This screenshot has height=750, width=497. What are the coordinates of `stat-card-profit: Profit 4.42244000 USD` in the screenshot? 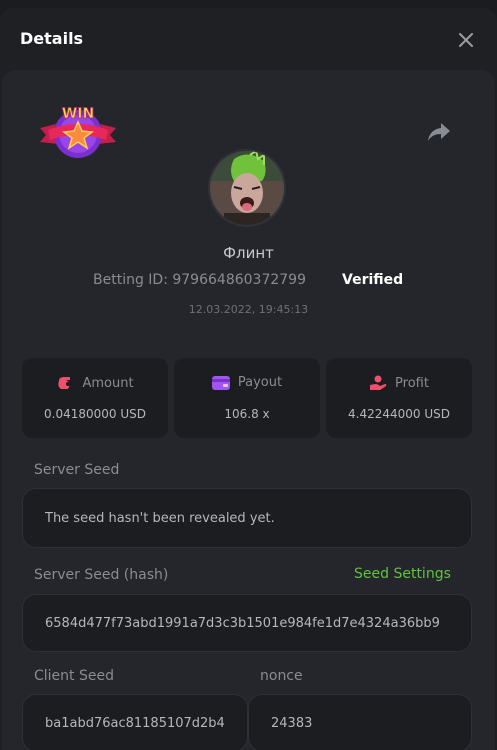 It's located at (399, 398).